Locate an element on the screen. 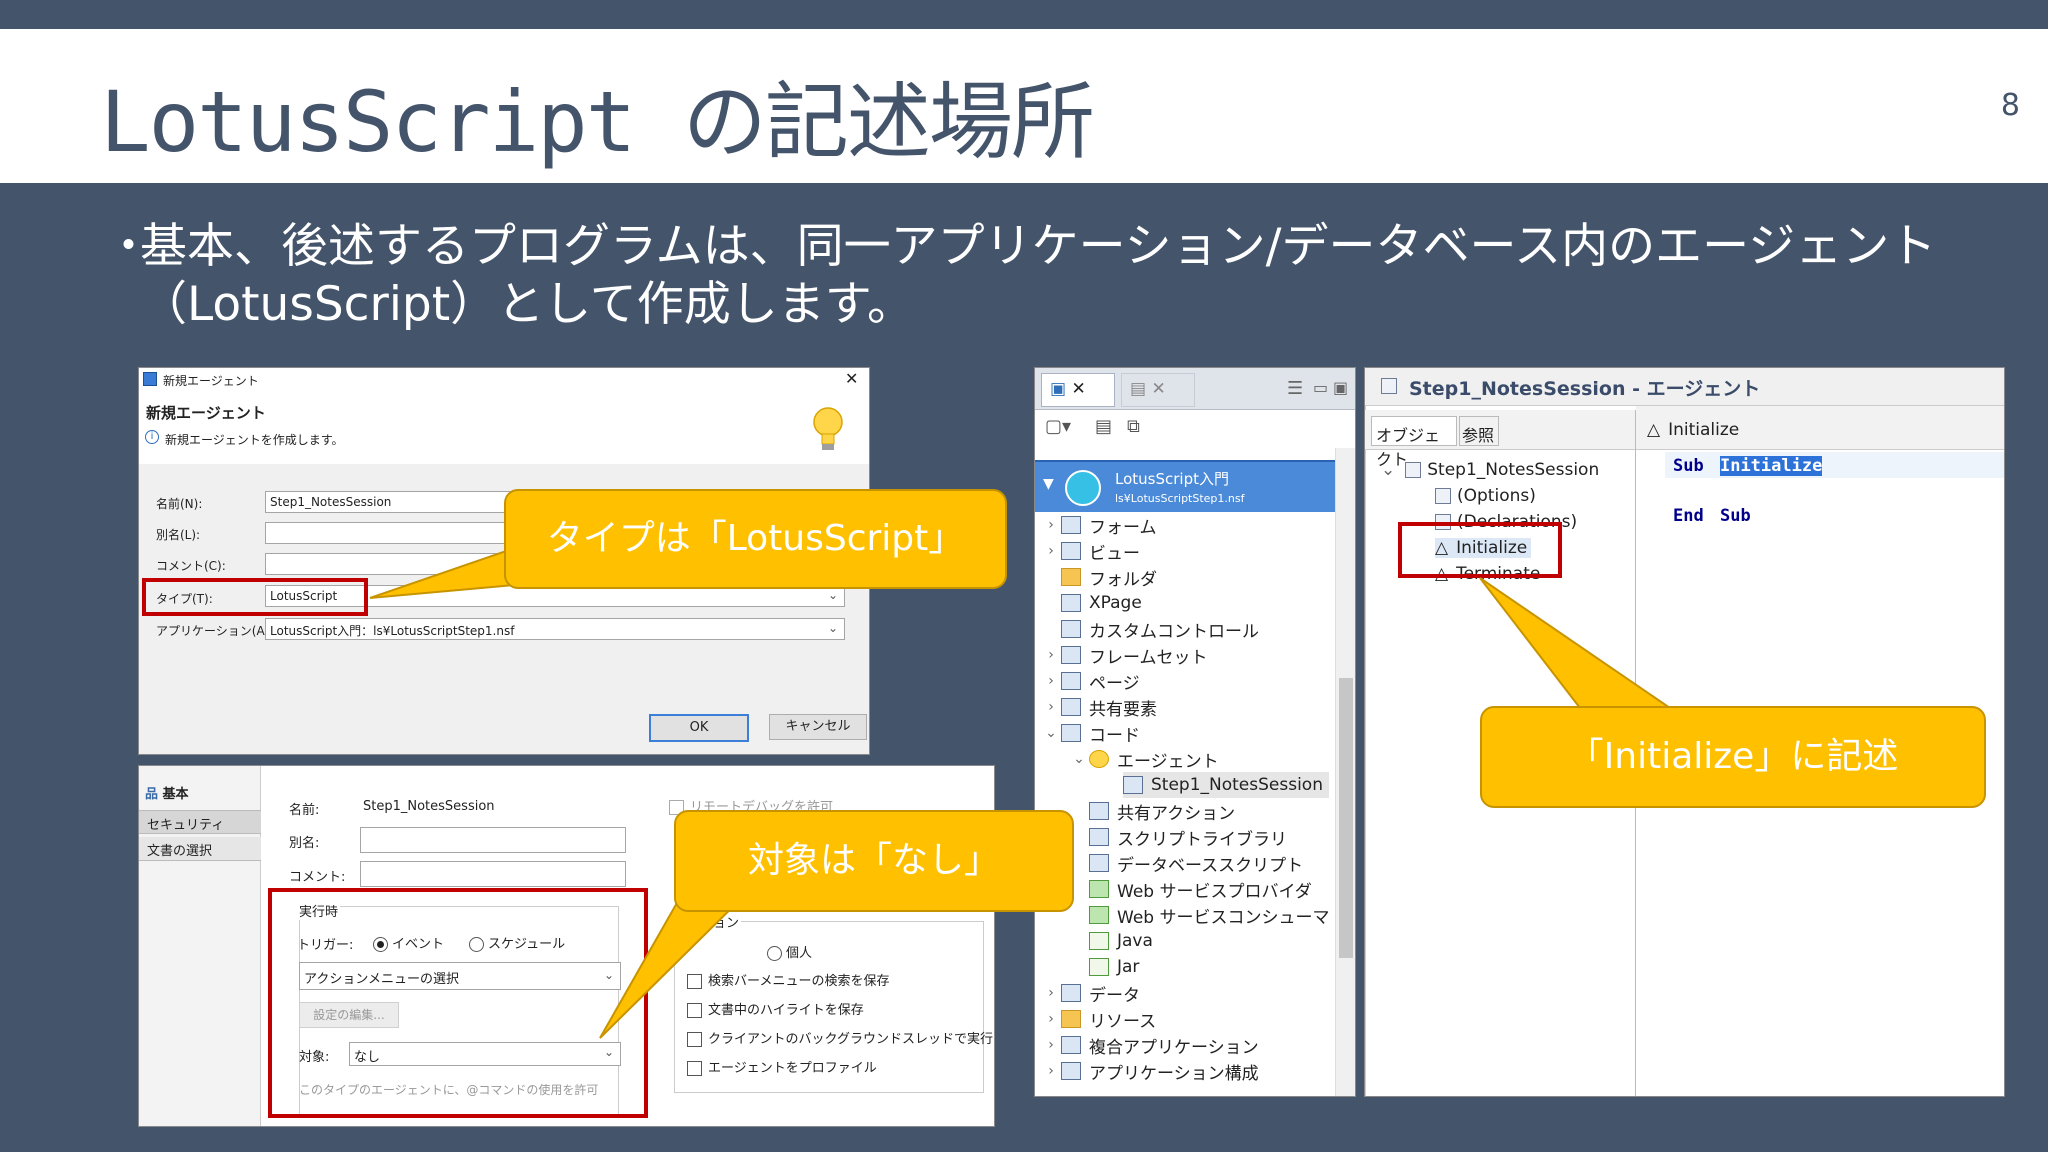 The height and width of the screenshot is (1152, 2048). callout-type: タイプは「LotusScript」 is located at coordinates (755, 539).